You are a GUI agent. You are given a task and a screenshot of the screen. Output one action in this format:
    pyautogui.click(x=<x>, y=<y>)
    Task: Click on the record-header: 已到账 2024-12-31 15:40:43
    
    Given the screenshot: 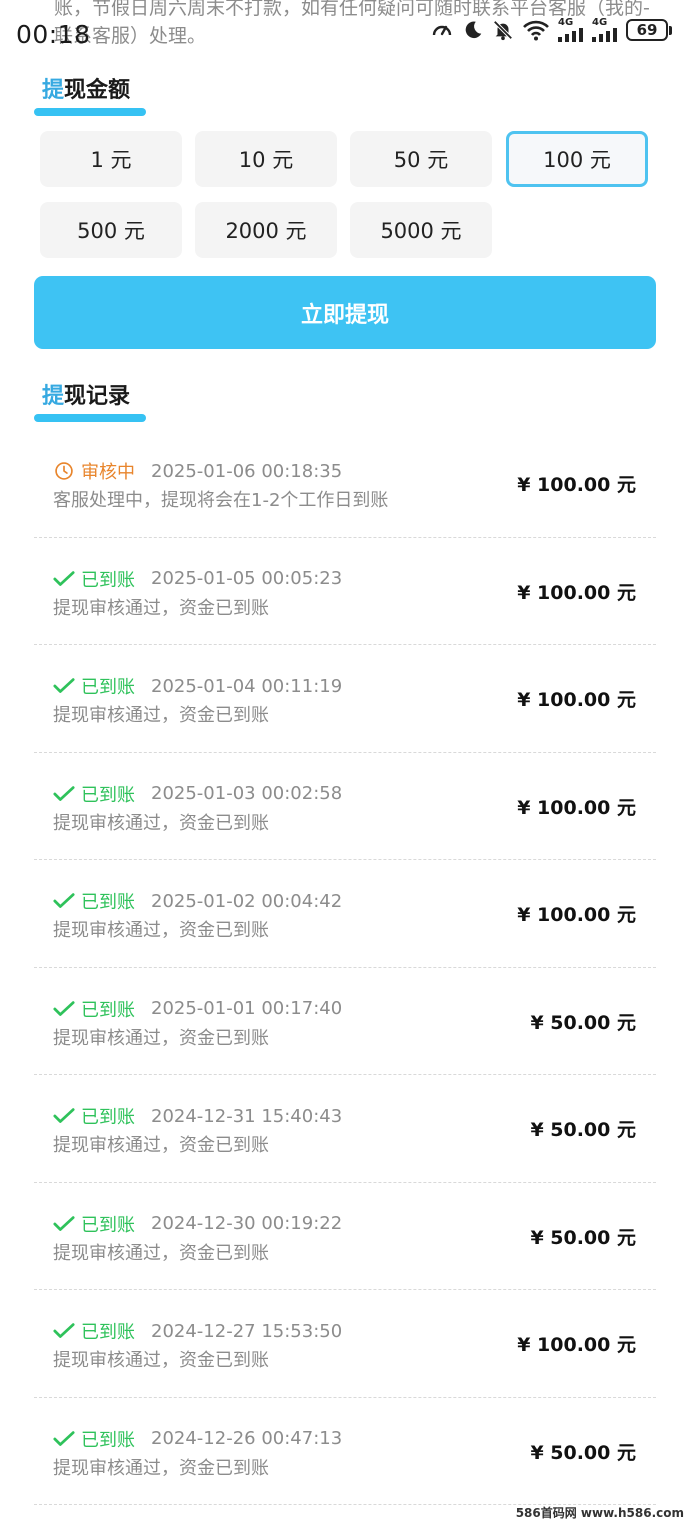 What is the action you would take?
    pyautogui.click(x=197, y=1116)
    